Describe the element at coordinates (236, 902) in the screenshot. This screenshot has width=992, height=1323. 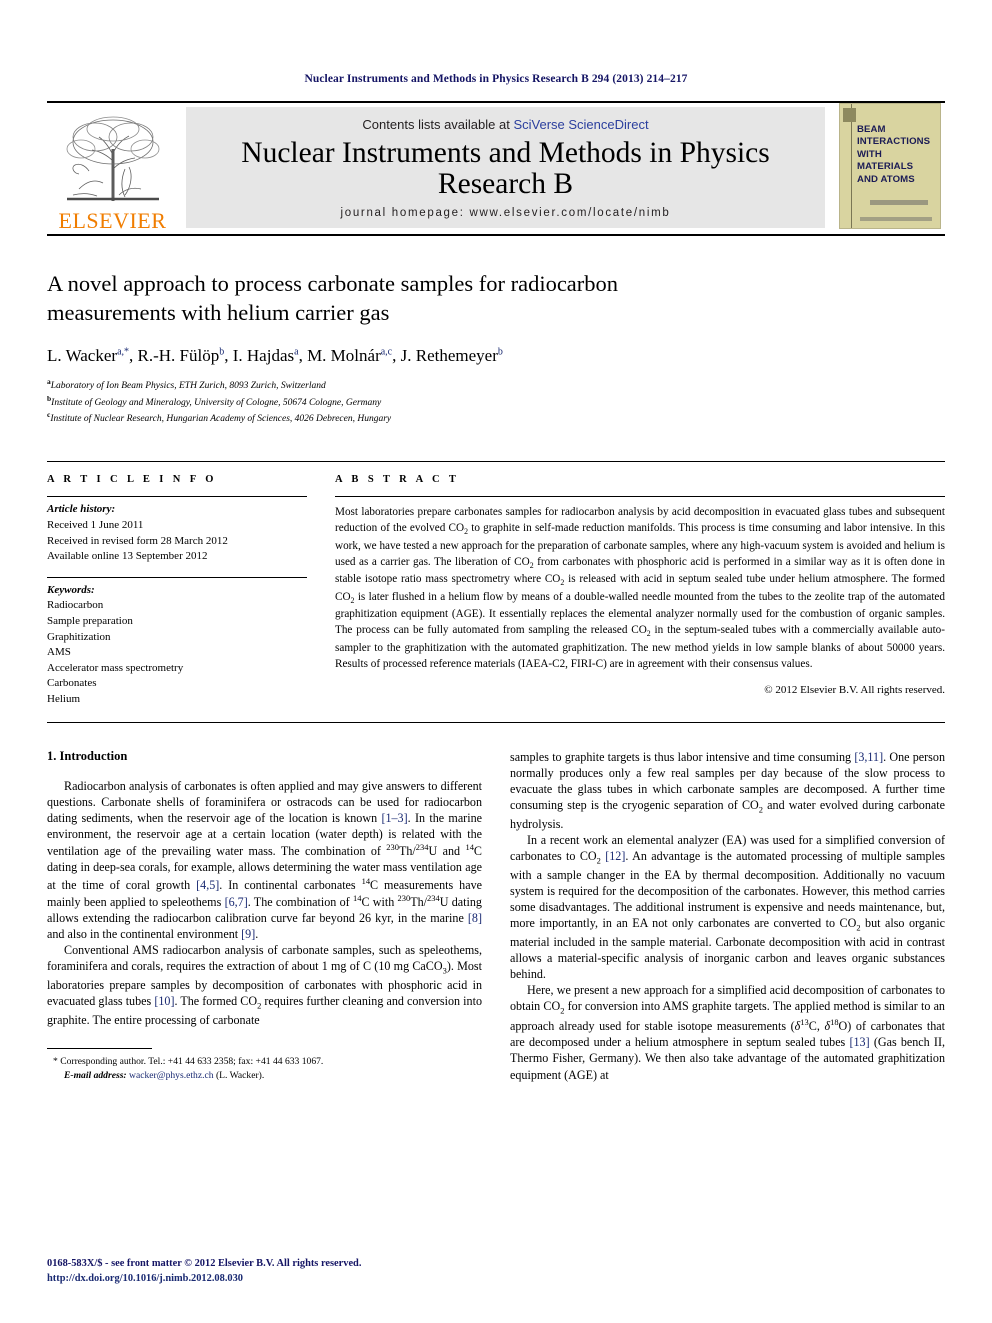
I see `citation-ref: [6,7]` at that location.